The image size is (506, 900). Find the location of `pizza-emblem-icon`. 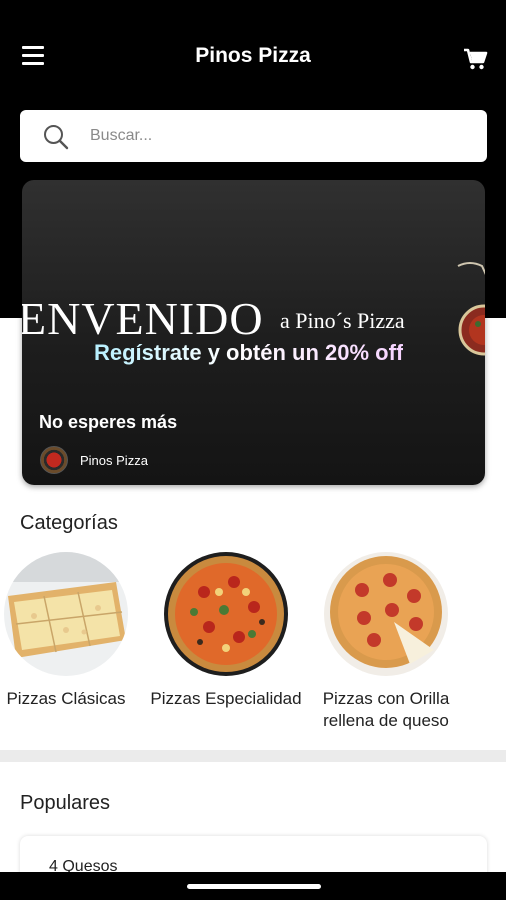

pizza-emblem-icon is located at coordinates (471, 330).